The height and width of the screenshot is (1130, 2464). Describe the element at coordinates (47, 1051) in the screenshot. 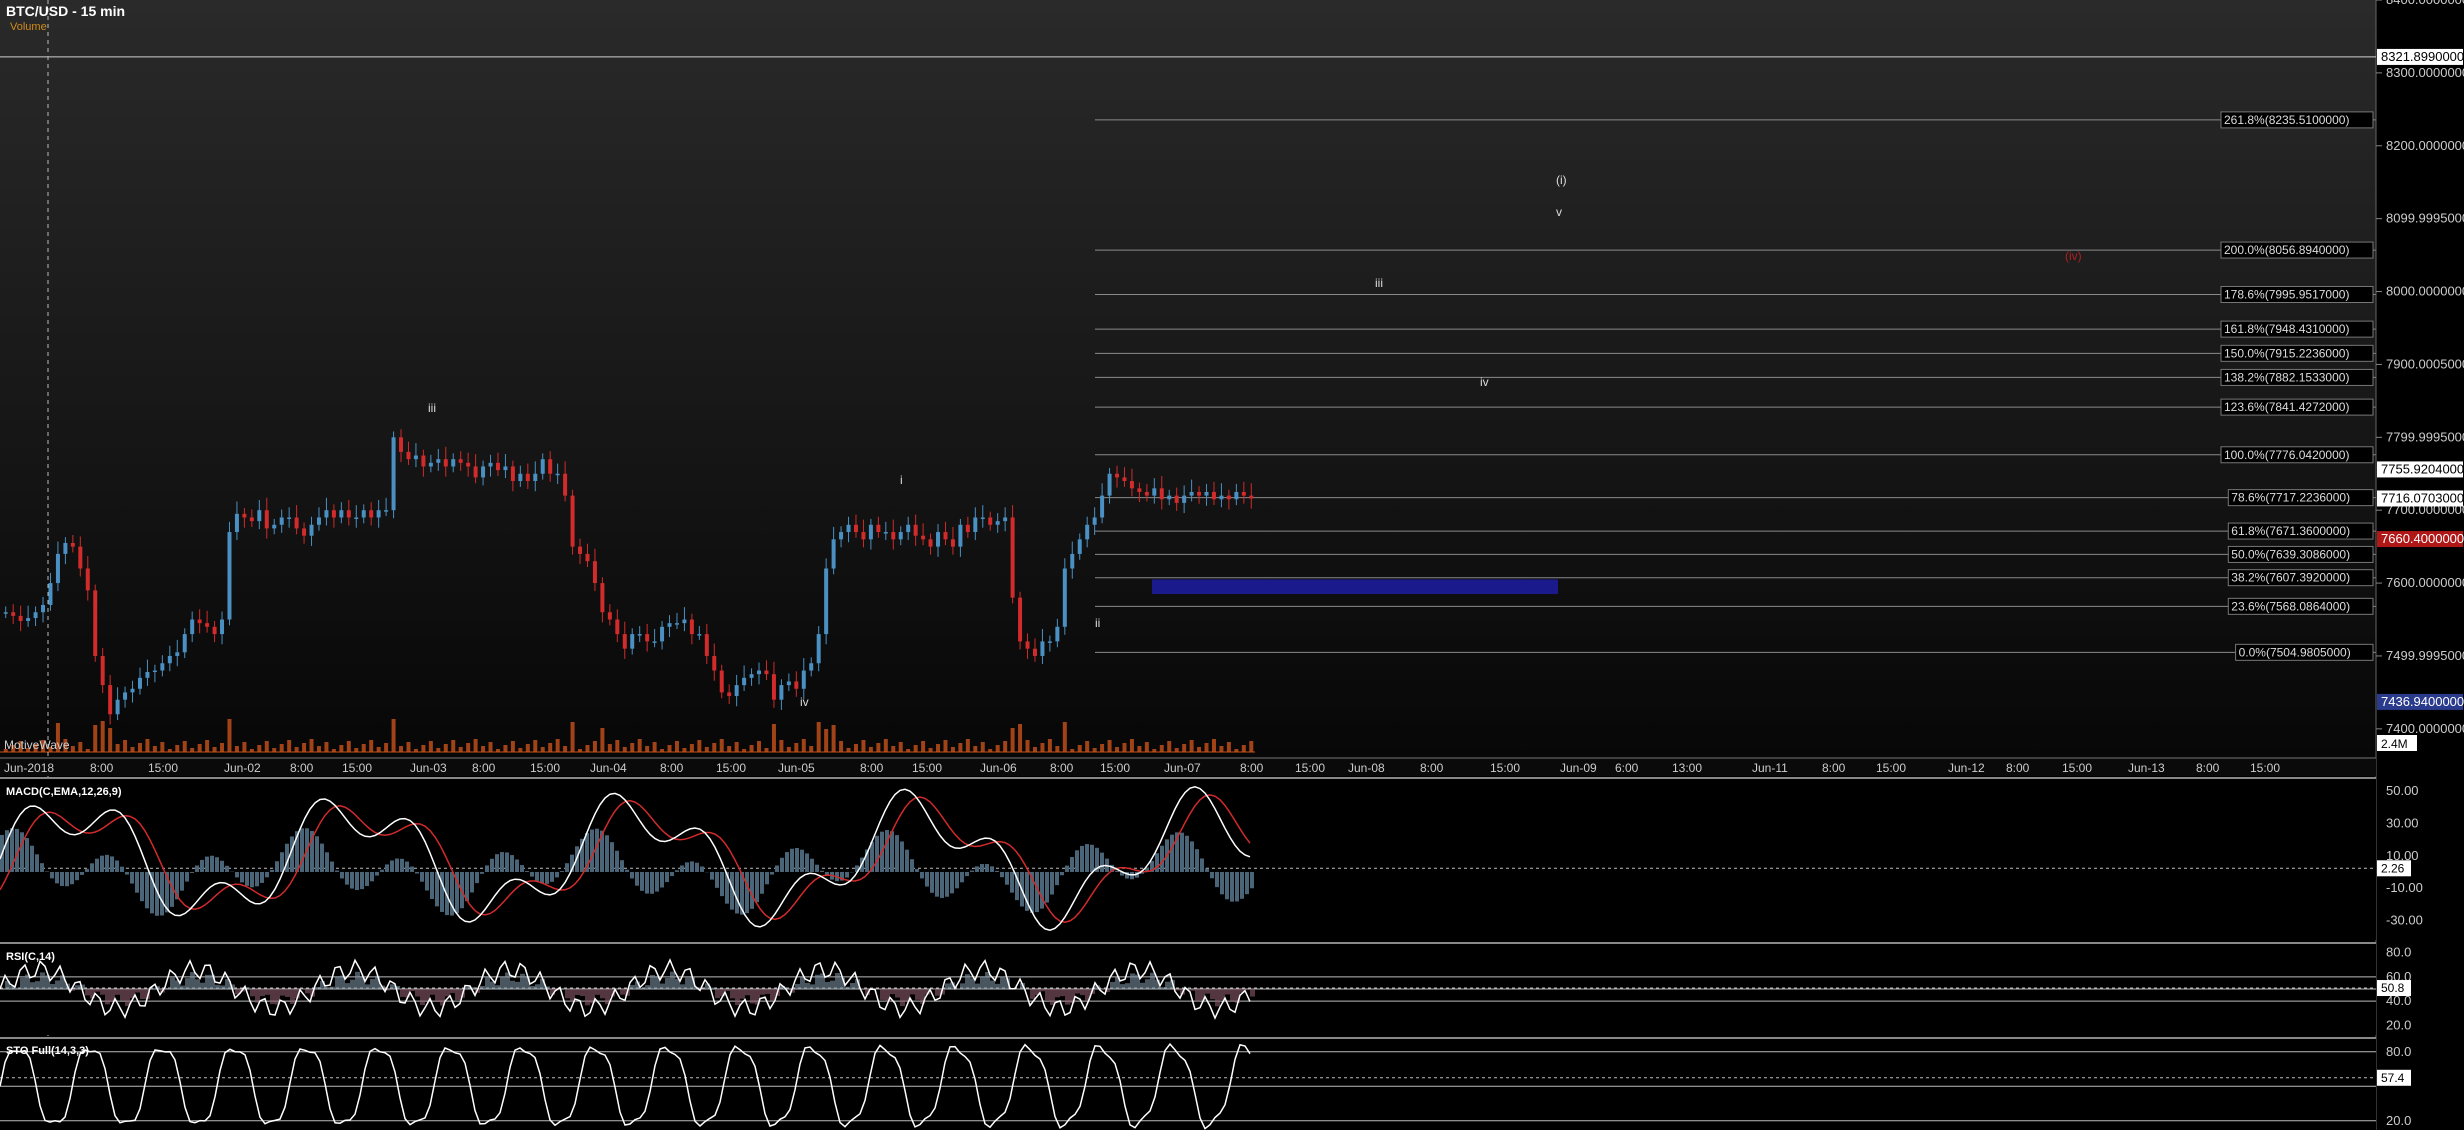

I see `sto-panel-label: STO Full(14,3,3)` at that location.